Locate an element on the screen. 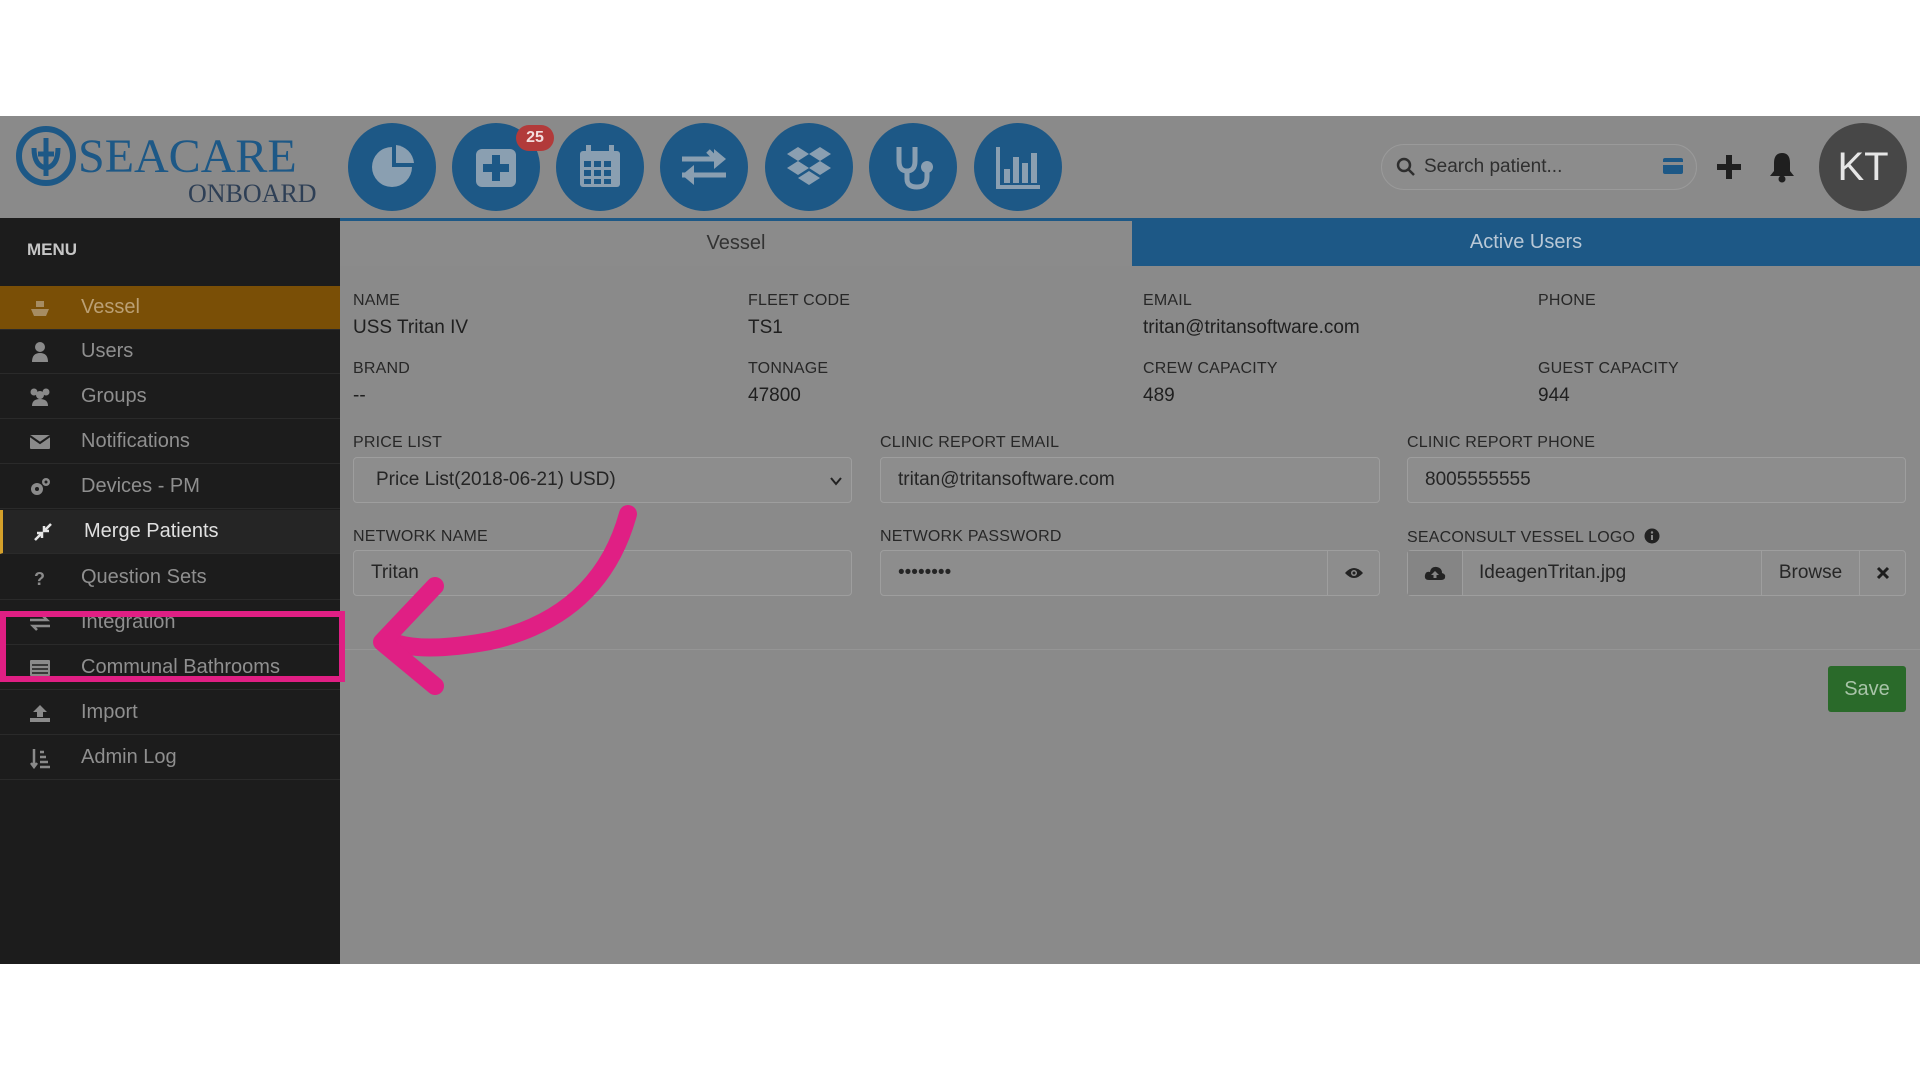 This screenshot has height=1080, width=1920. network-password-value: •••••••• is located at coordinates (925, 572).